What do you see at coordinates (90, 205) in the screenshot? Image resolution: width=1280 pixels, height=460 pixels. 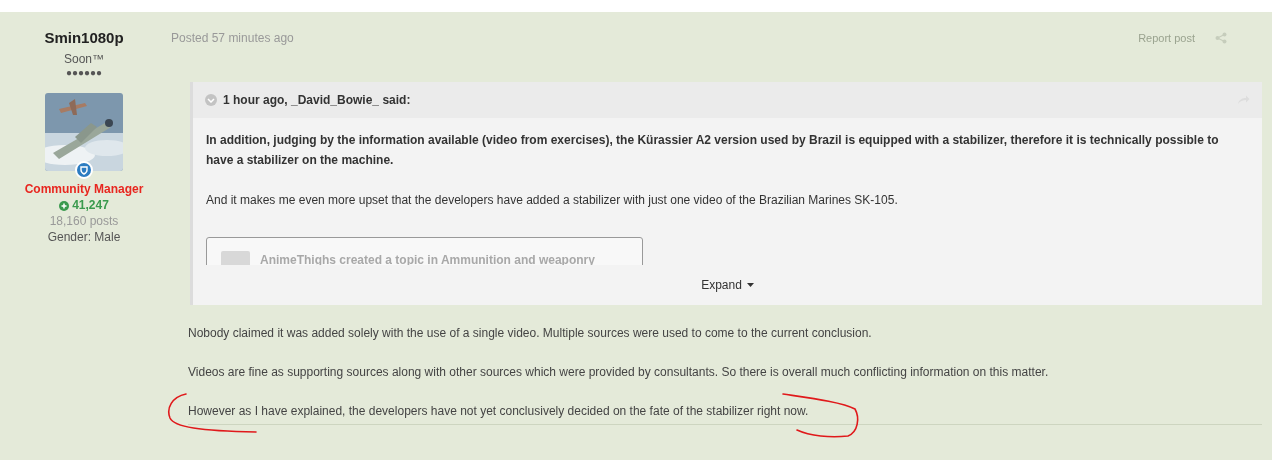 I see `reputation-count: 41,247` at bounding box center [90, 205].